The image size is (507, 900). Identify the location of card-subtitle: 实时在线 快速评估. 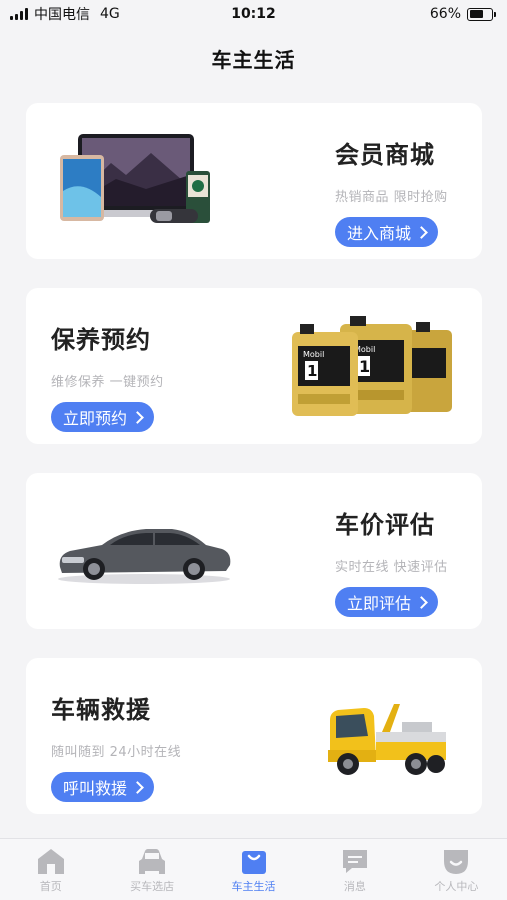
(391, 567).